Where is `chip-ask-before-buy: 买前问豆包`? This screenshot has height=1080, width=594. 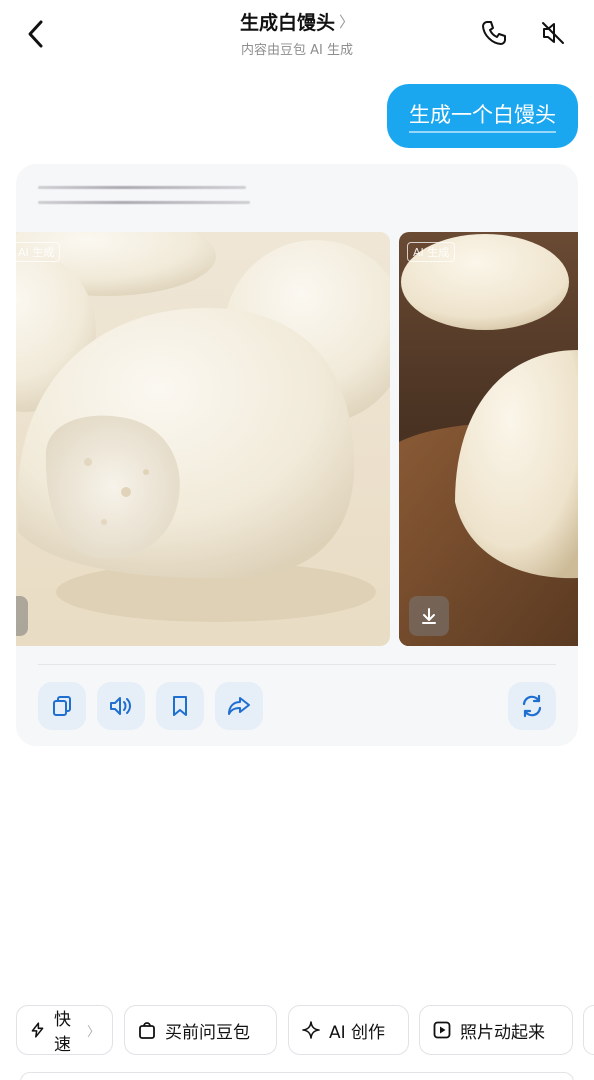 chip-ask-before-buy: 买前问豆包 is located at coordinates (200, 1030).